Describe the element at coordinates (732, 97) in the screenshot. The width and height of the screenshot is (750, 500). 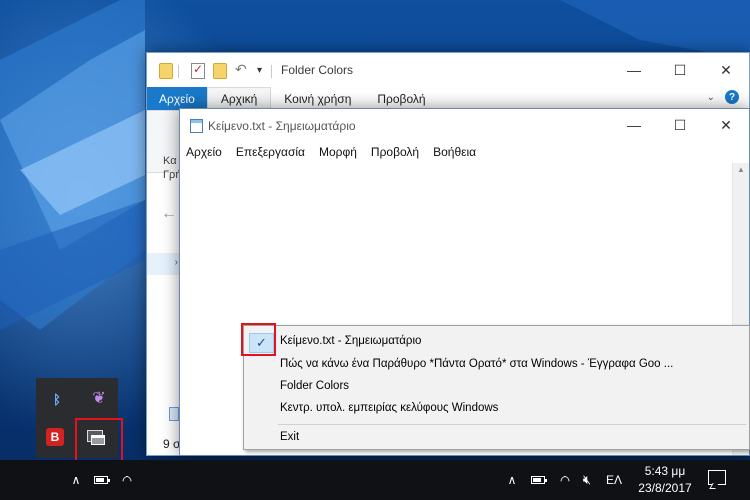
I see `help-icon: ?` at that location.